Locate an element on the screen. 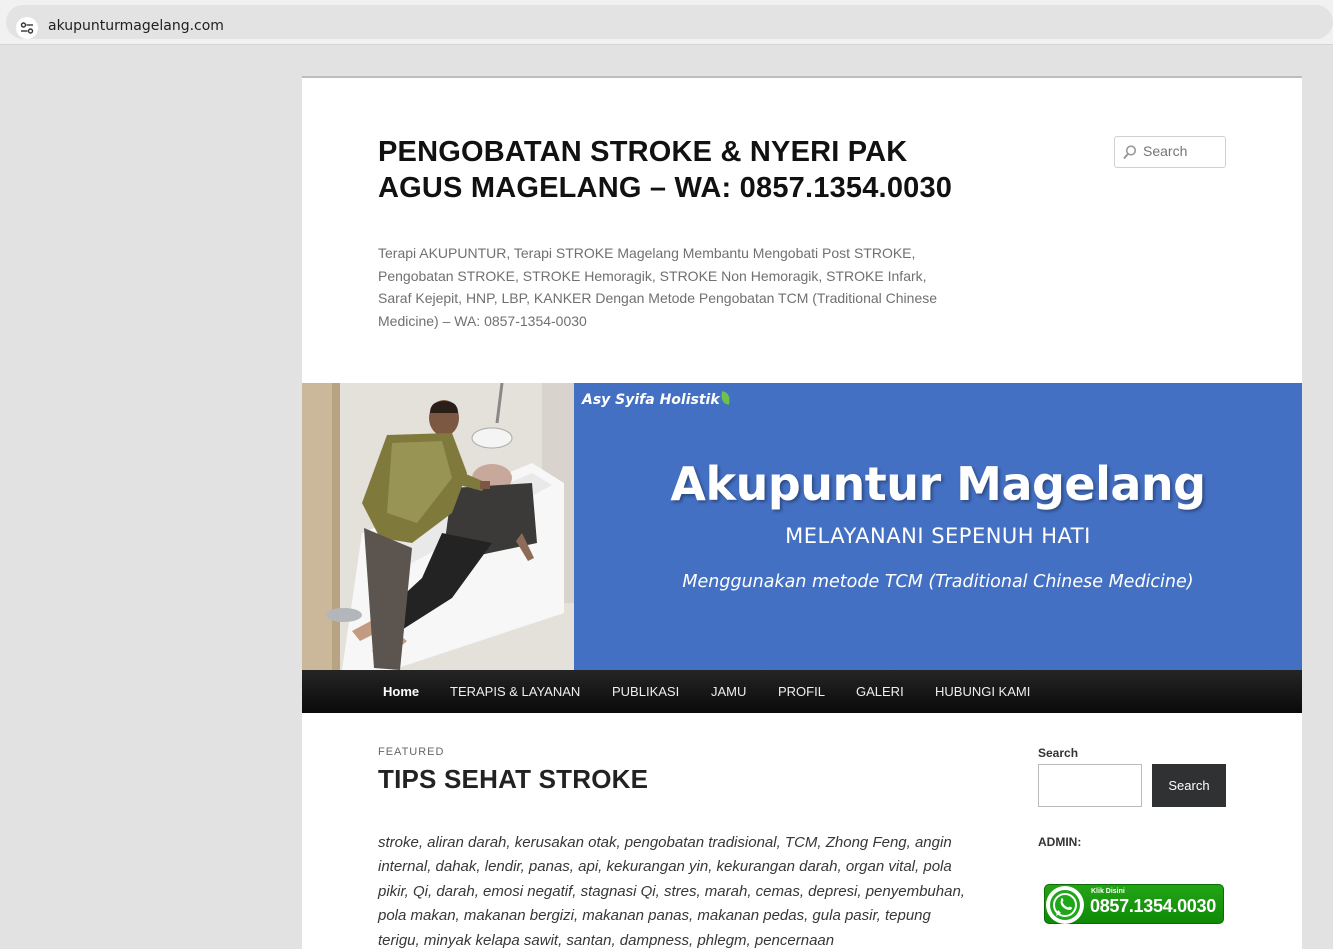  whatsapp-contact-button: Klik Disini 0857.1354.0030 is located at coordinates (1134, 904).